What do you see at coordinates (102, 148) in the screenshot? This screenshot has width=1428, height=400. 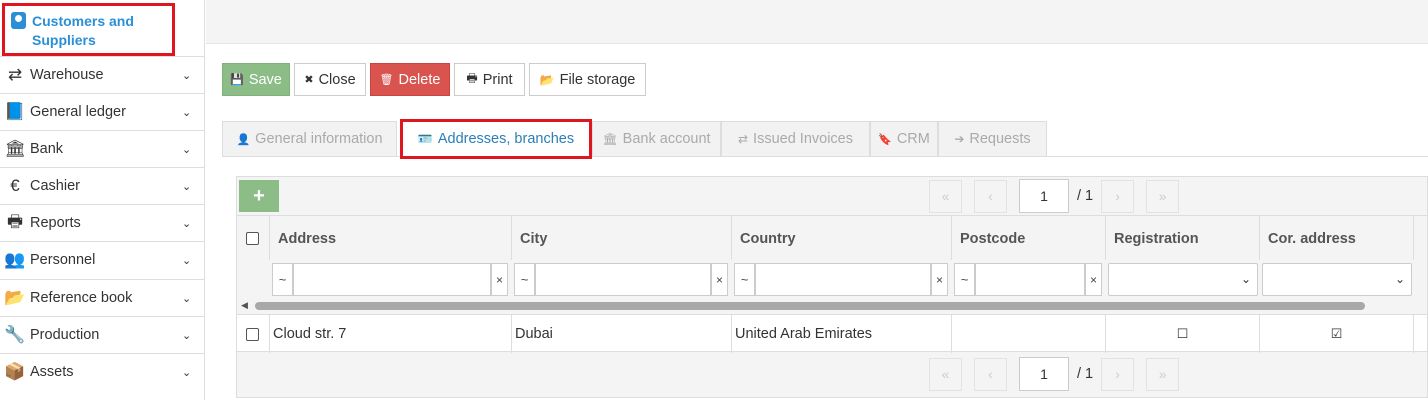 I see `sidebar-item-bank: 🏛 Bank ⌄` at bounding box center [102, 148].